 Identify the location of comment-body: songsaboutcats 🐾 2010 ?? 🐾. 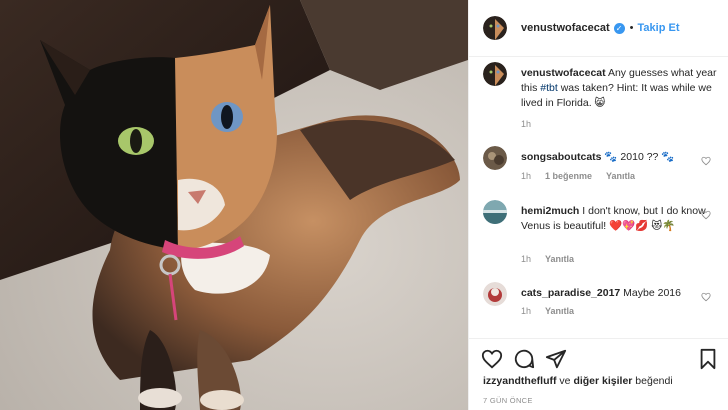
(614, 157).